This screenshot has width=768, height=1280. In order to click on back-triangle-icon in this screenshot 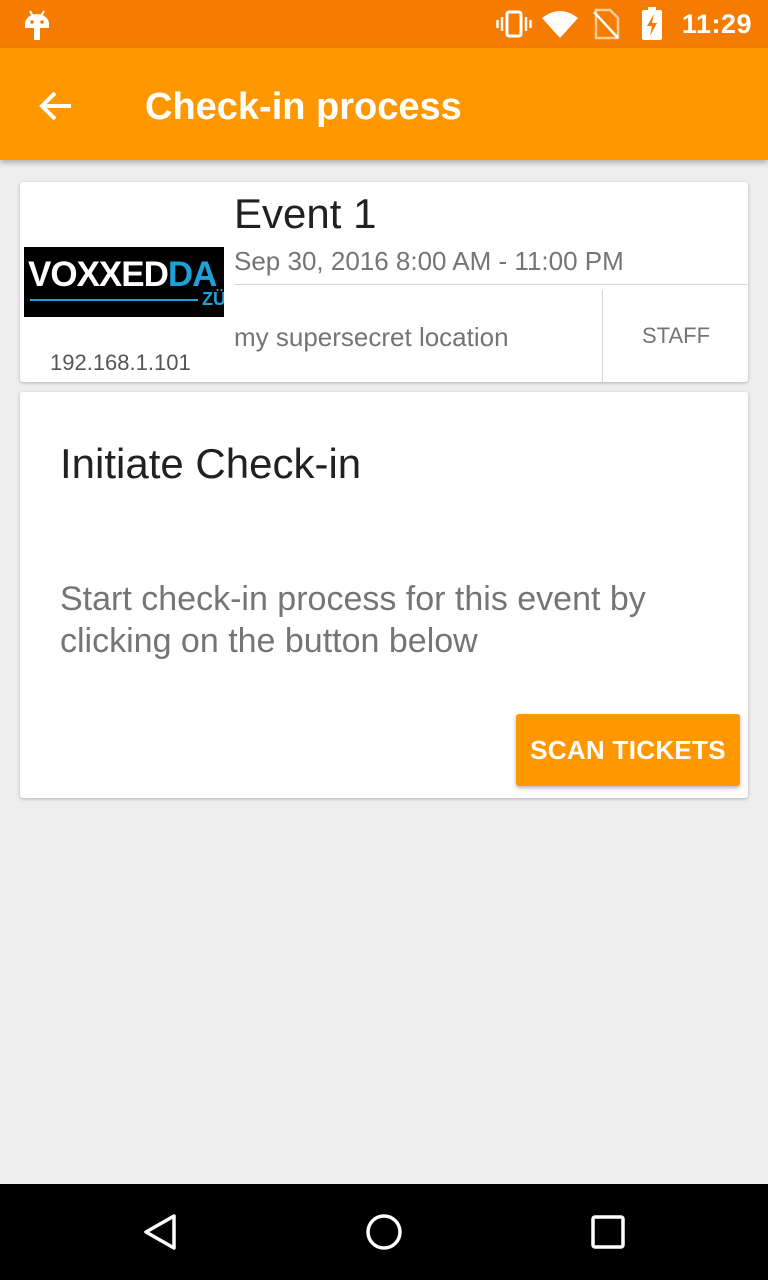, I will do `click(160, 1232)`.